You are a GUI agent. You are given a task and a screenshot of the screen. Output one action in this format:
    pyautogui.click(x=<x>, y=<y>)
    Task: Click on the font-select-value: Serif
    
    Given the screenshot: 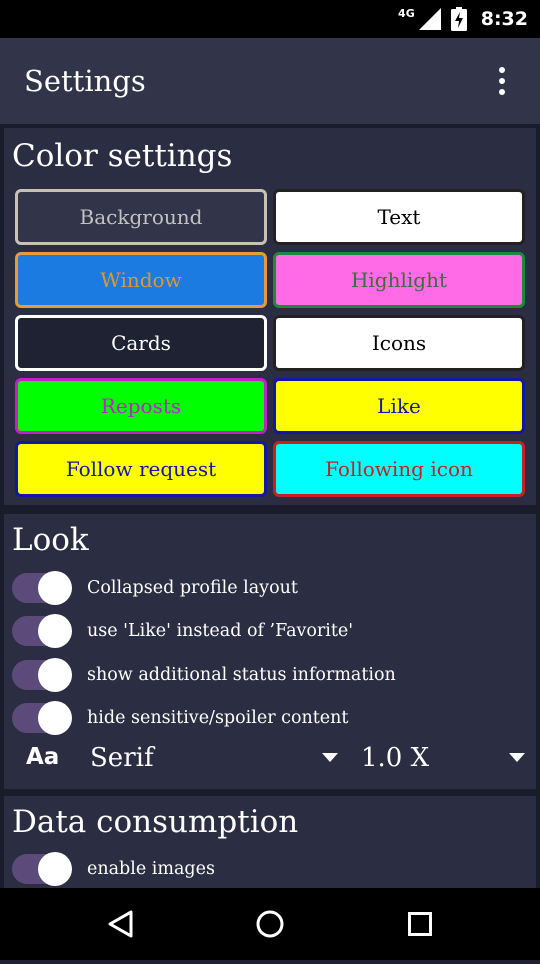 What is the action you would take?
    pyautogui.click(x=122, y=758)
    